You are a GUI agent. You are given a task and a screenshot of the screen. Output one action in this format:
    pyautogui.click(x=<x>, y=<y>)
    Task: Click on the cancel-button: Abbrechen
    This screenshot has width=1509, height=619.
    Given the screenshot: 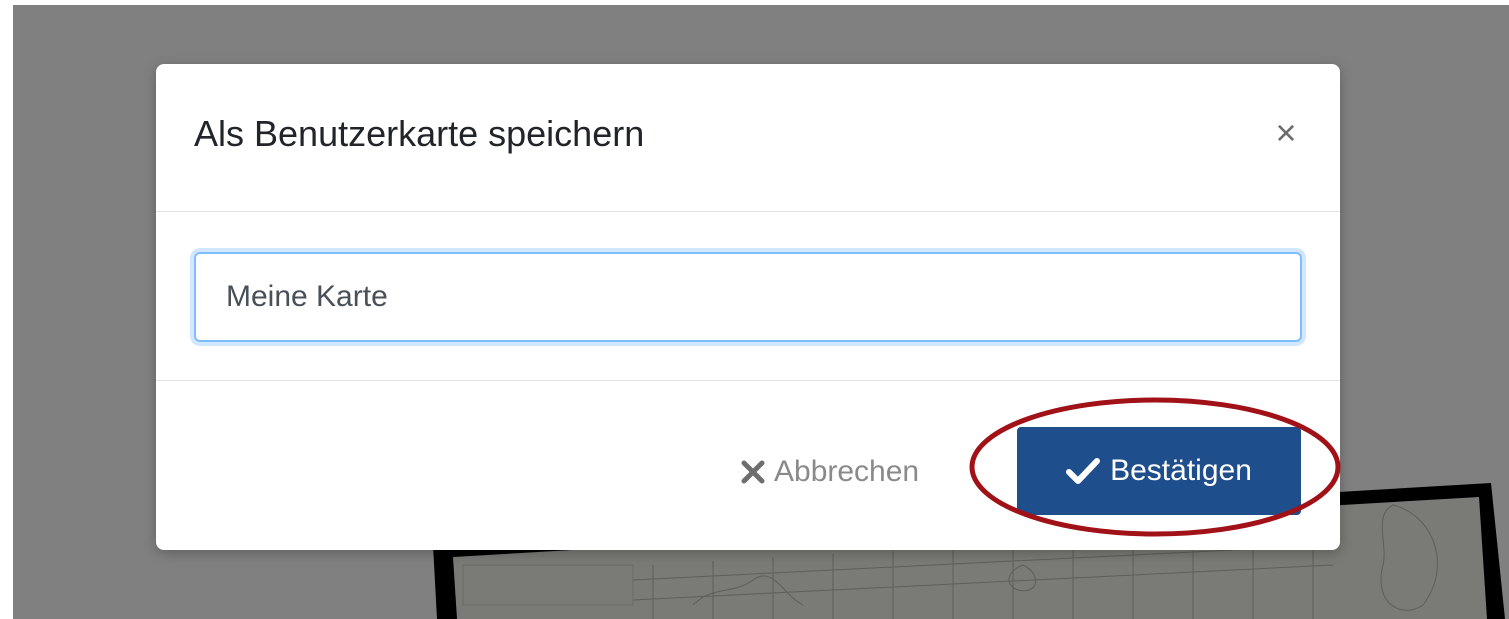 What is the action you would take?
    pyautogui.click(x=829, y=472)
    